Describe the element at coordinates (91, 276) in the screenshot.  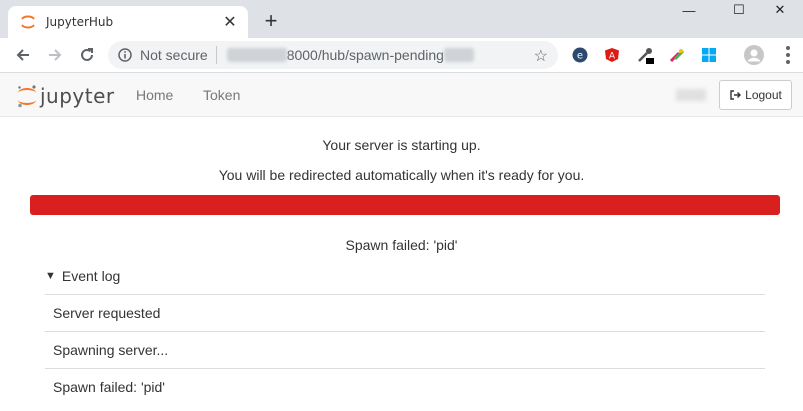
I see `event-log-label: Event log` at that location.